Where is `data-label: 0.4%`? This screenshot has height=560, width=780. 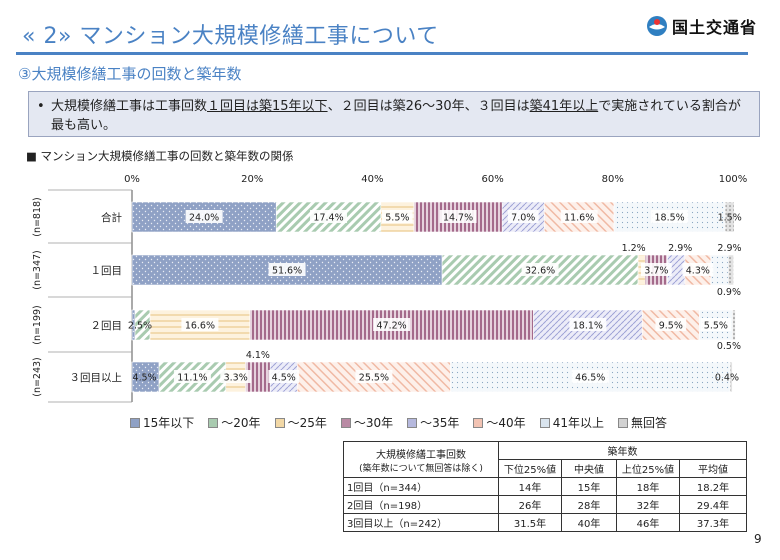 data-label: 0.4% is located at coordinates (727, 378).